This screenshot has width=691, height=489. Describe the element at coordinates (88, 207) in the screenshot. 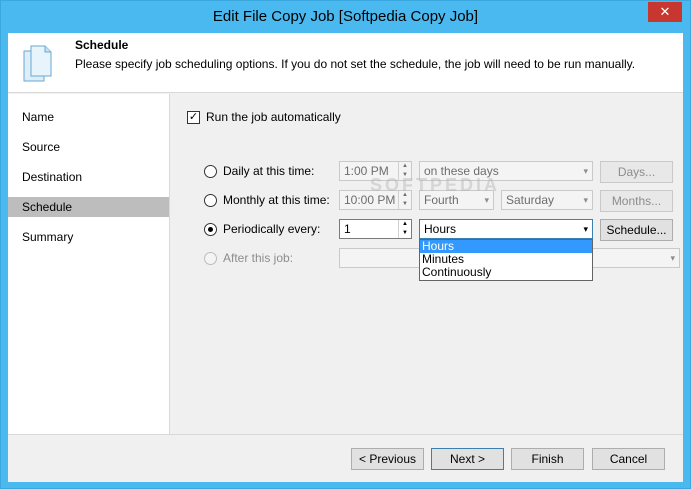

I see `sidebar-item-schedule: Schedule` at that location.